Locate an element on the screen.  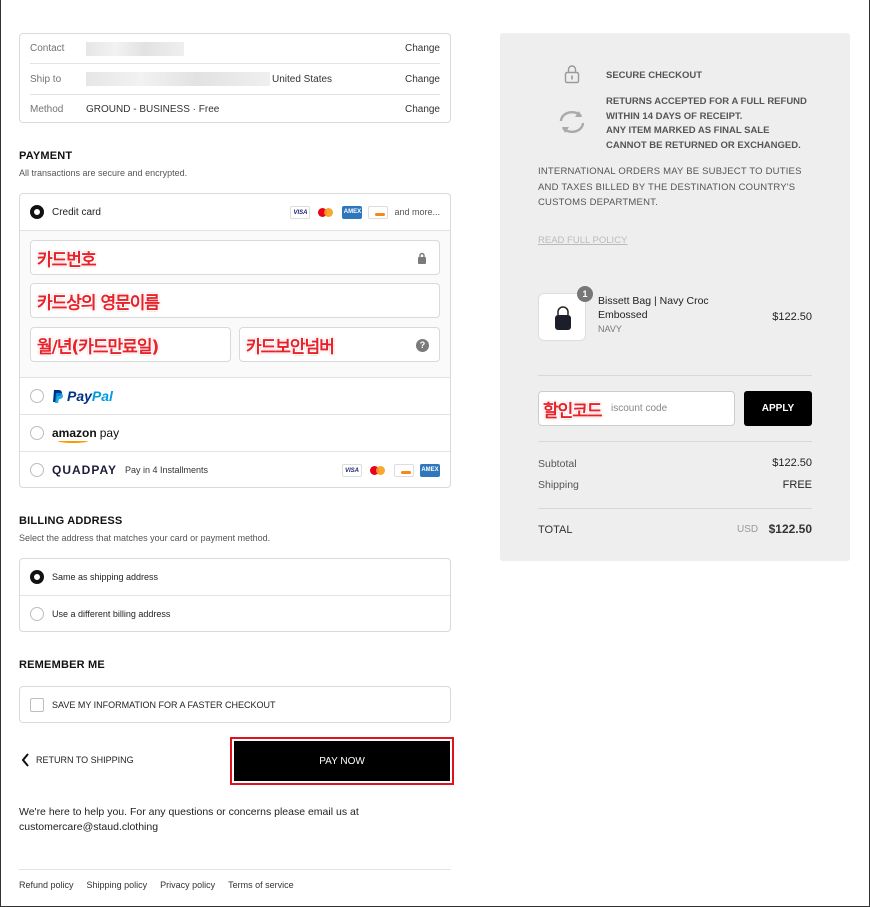
quadpay-brand: QUADPAY is located at coordinates (85, 470).